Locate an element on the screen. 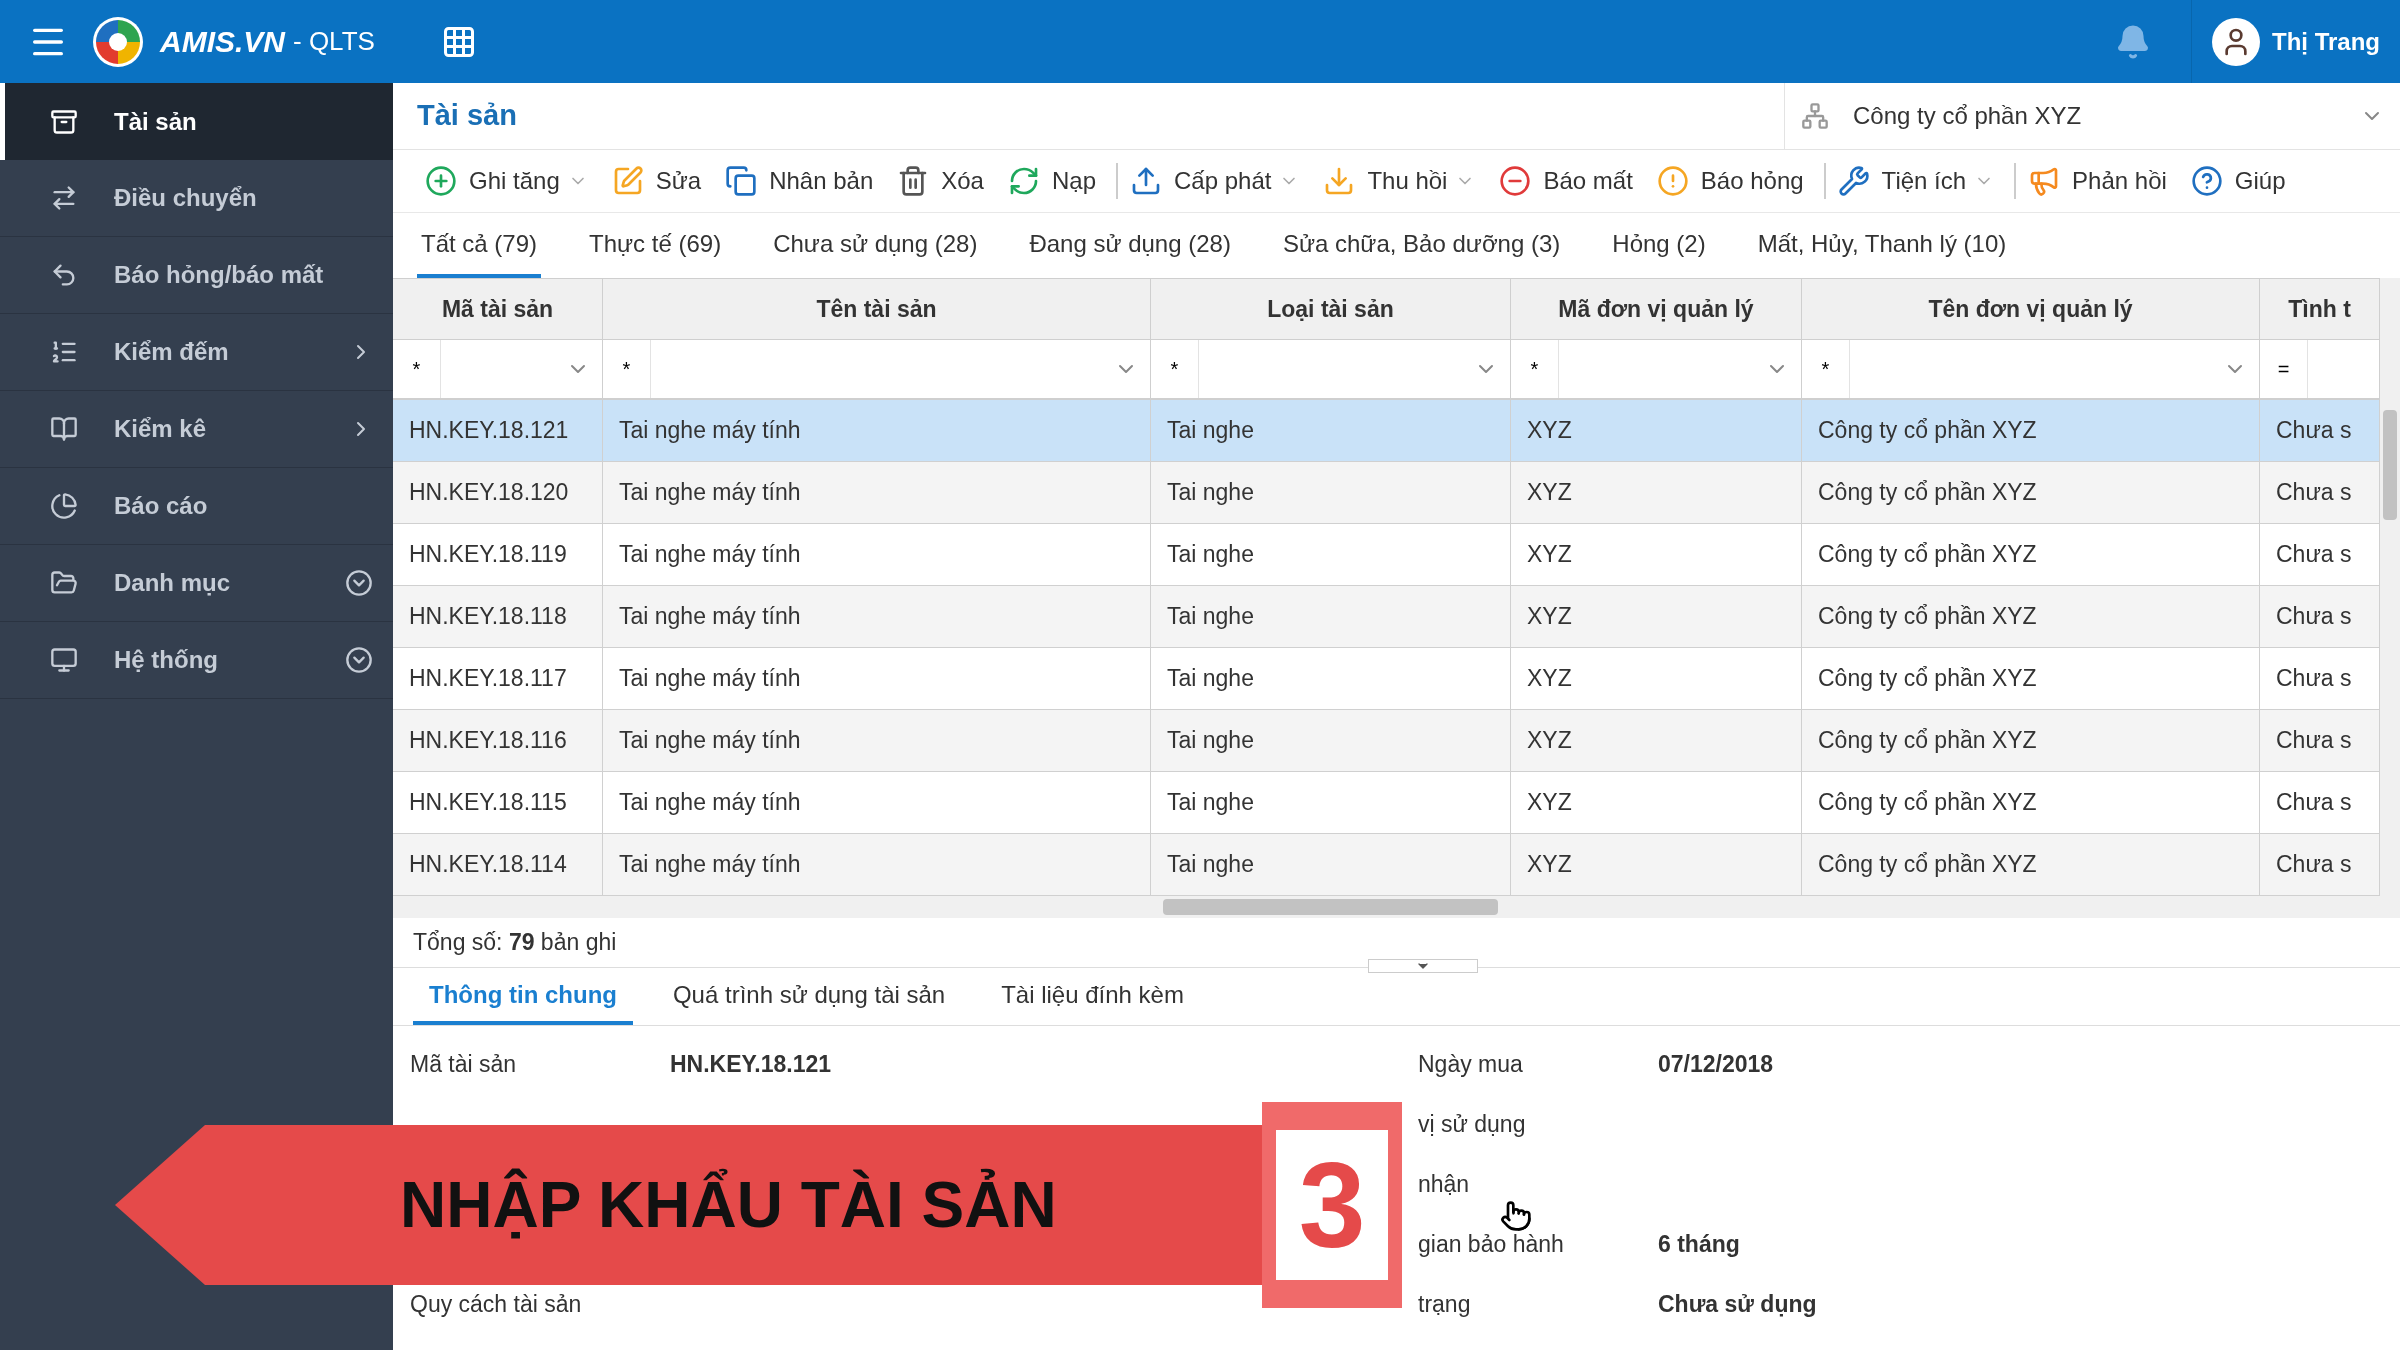  toolbar-button: Ghi tăng is located at coordinates (506, 181).